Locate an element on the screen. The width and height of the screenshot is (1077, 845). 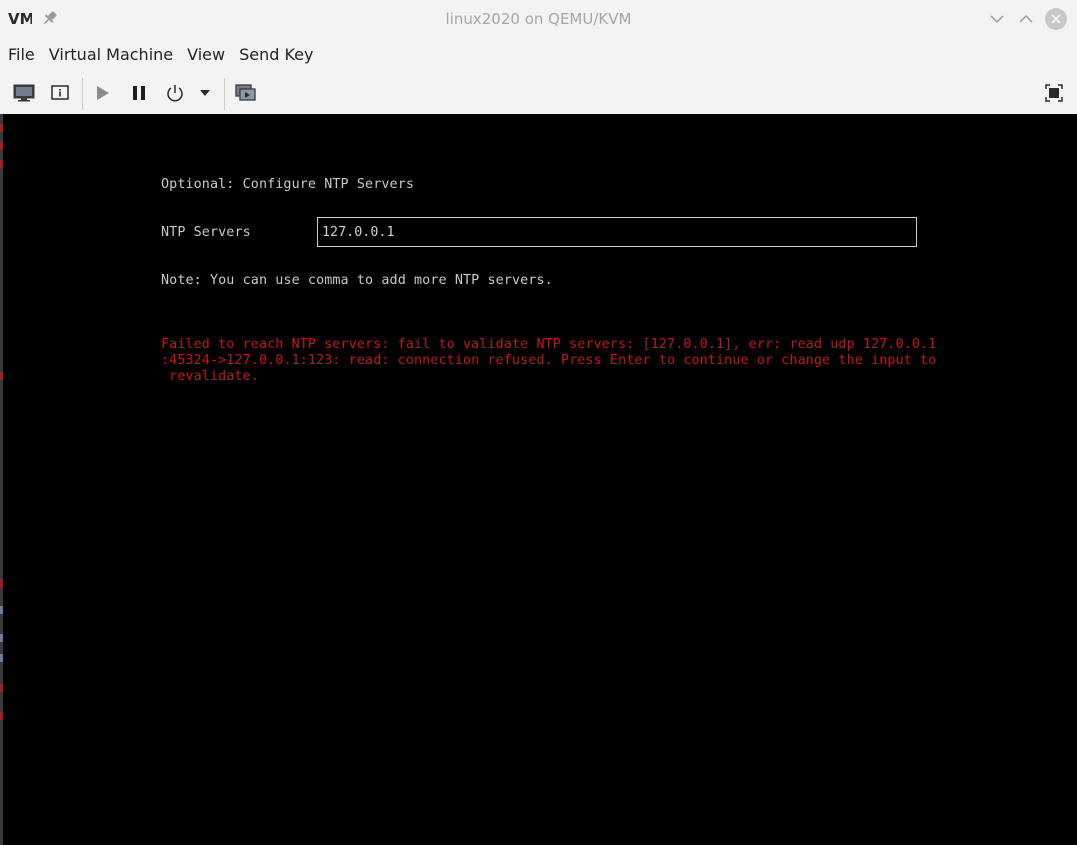
snapshots-button is located at coordinates (246, 93).